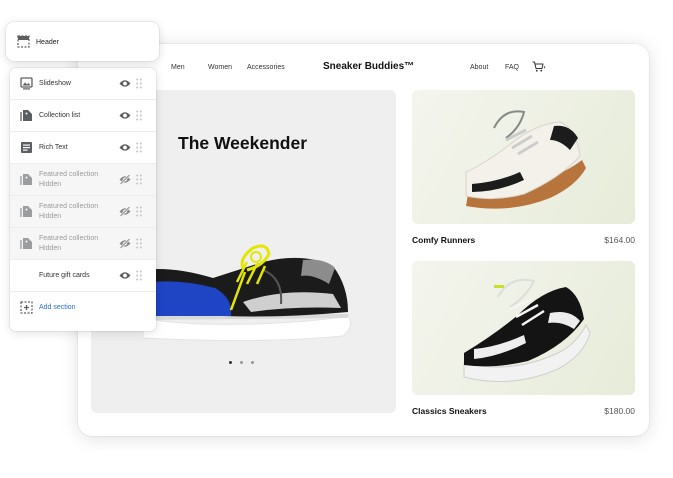 This screenshot has height=478, width=673. Describe the element at coordinates (26, 147) in the screenshot. I see `rich-text-icon` at that location.